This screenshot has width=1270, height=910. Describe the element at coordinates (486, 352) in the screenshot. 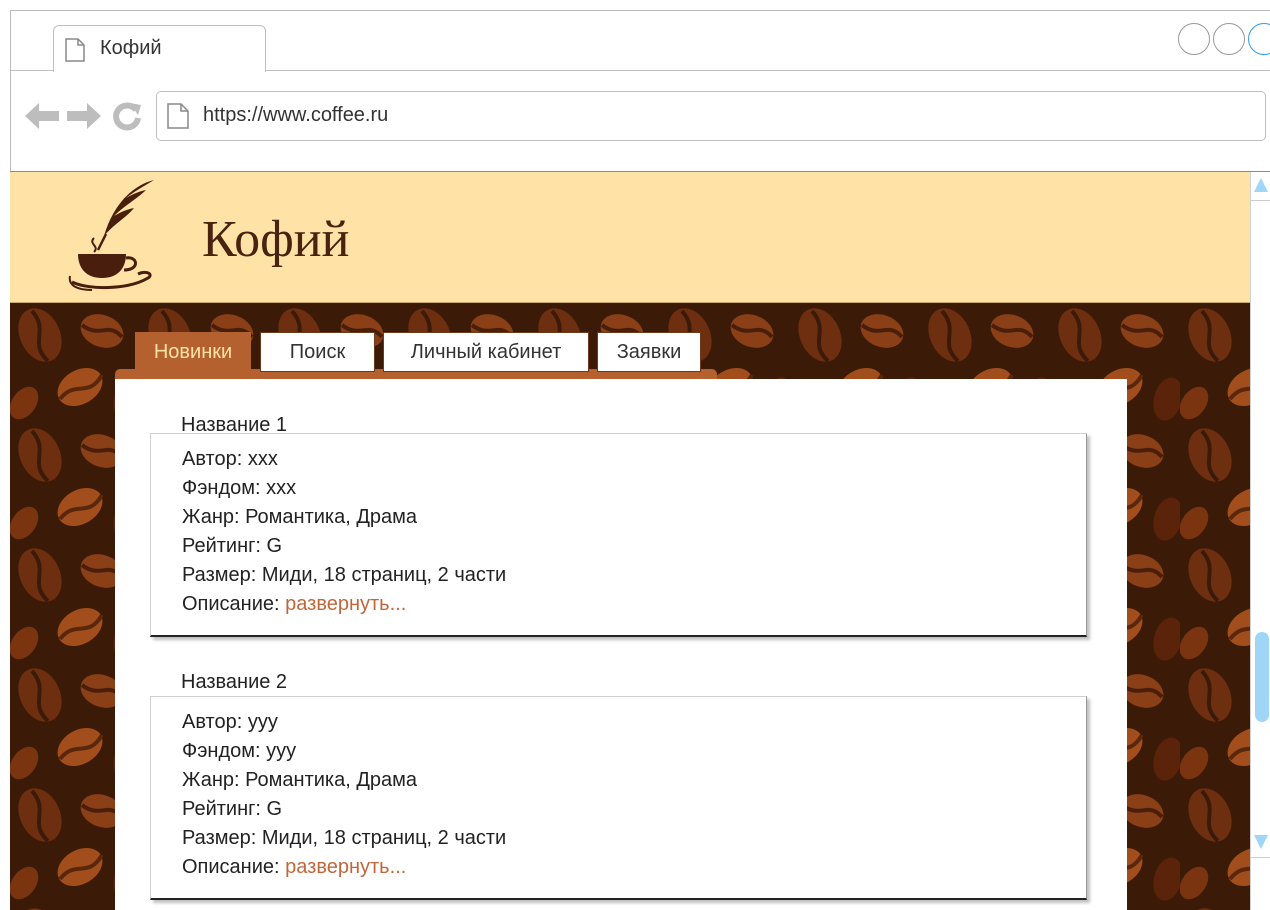

I see `tab-account: Личный кабинет` at that location.